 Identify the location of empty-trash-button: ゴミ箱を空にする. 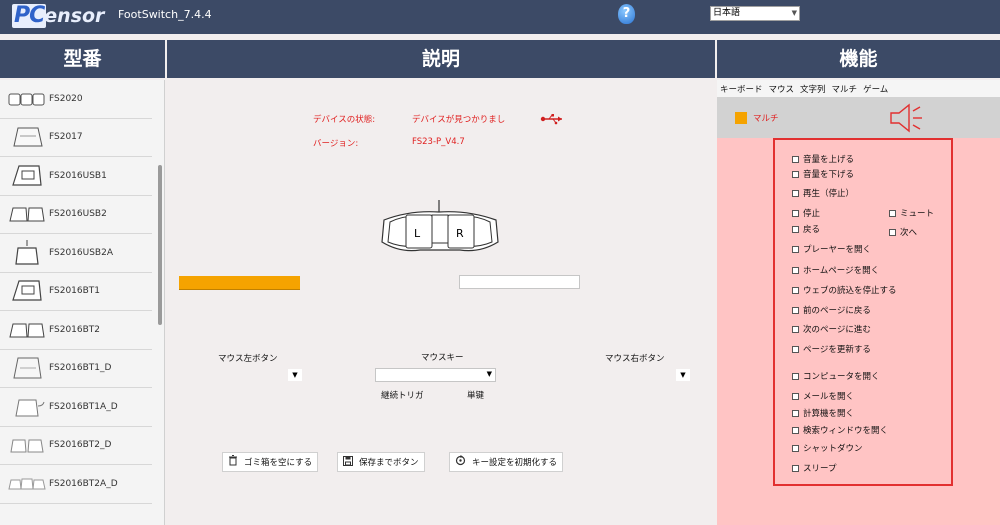
(270, 462).